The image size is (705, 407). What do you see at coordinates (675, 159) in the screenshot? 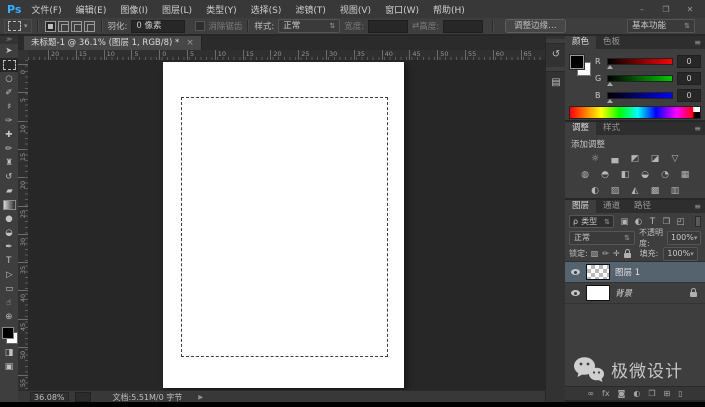
I see `vibrance-icon: ▽` at bounding box center [675, 159].